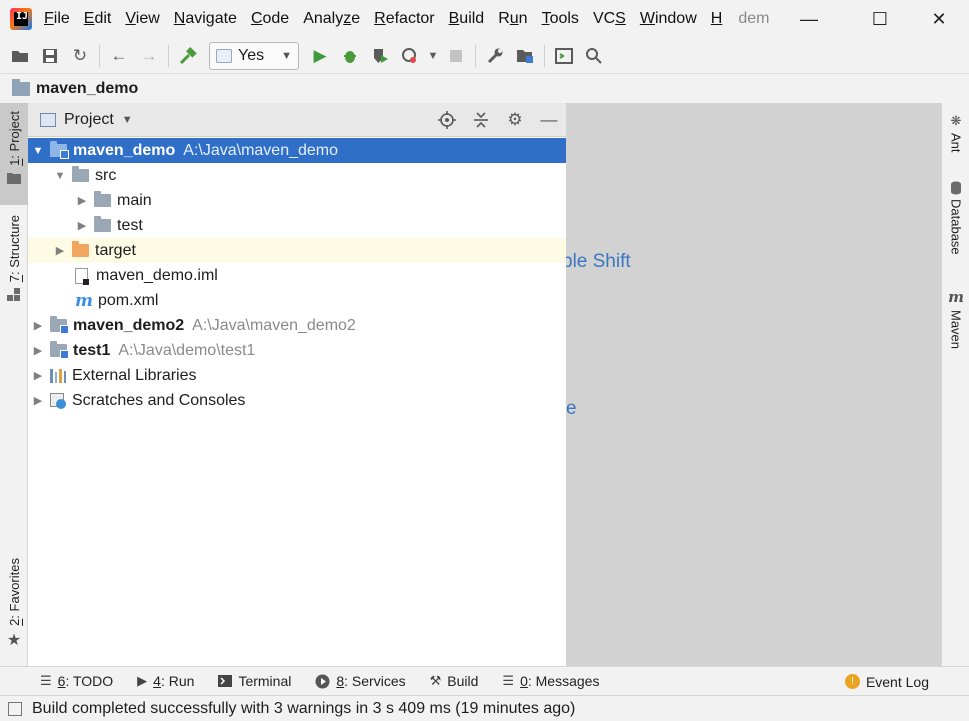  What do you see at coordinates (188, 56) in the screenshot?
I see `build-hammer-icon` at bounding box center [188, 56].